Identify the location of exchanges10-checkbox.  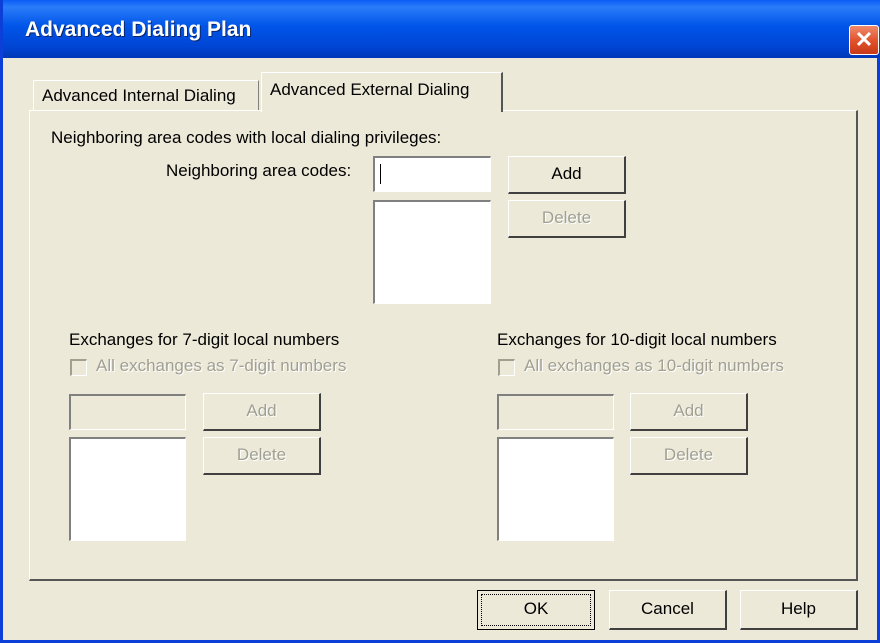
(506, 367).